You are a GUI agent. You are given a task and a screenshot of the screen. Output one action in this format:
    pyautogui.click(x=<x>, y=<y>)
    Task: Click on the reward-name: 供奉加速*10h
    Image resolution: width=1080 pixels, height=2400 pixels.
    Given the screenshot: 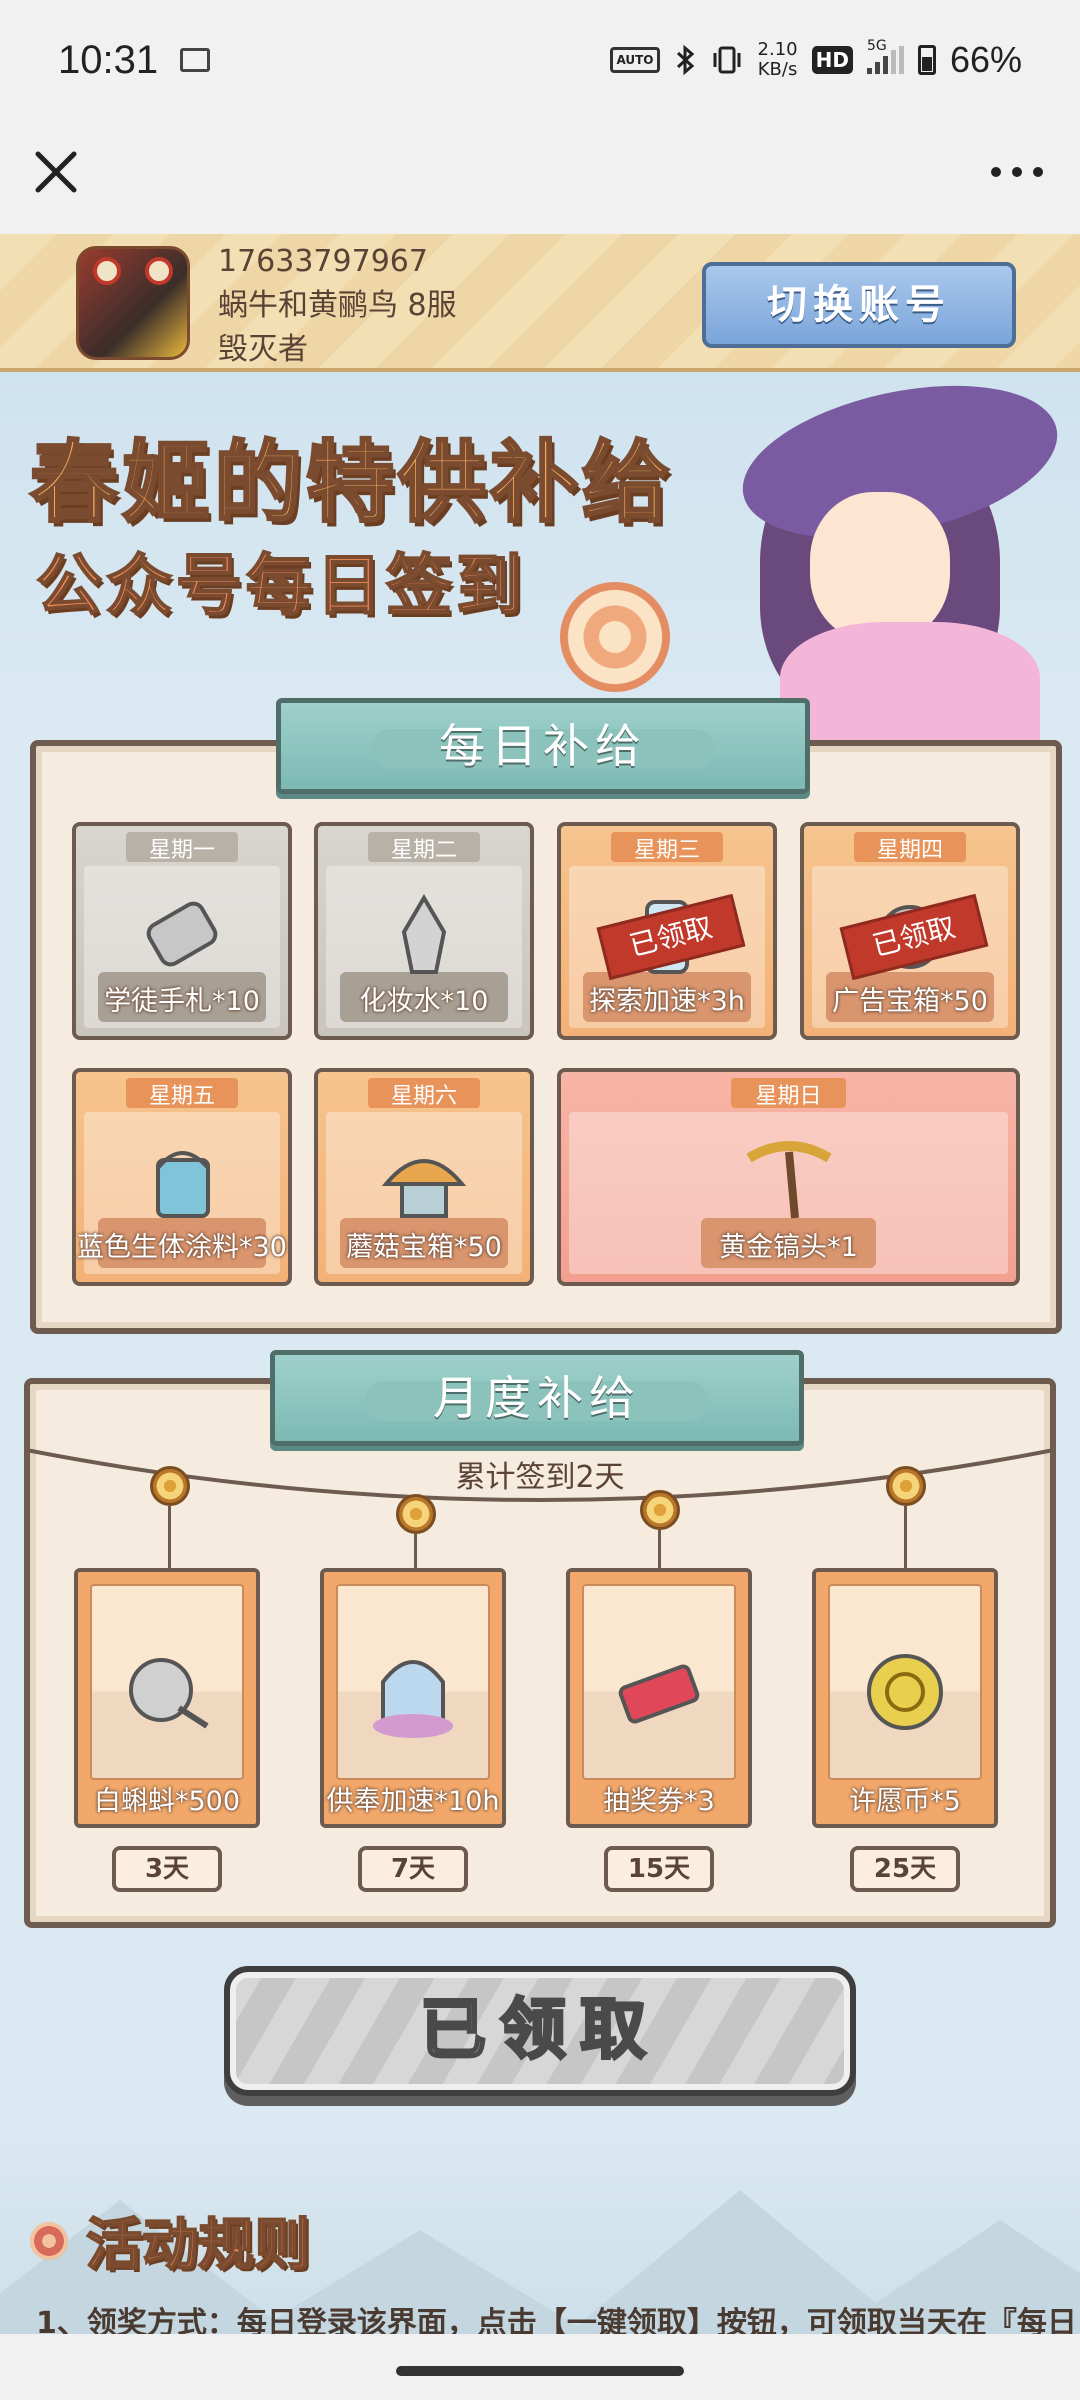 What is the action you would take?
    pyautogui.click(x=413, y=1801)
    